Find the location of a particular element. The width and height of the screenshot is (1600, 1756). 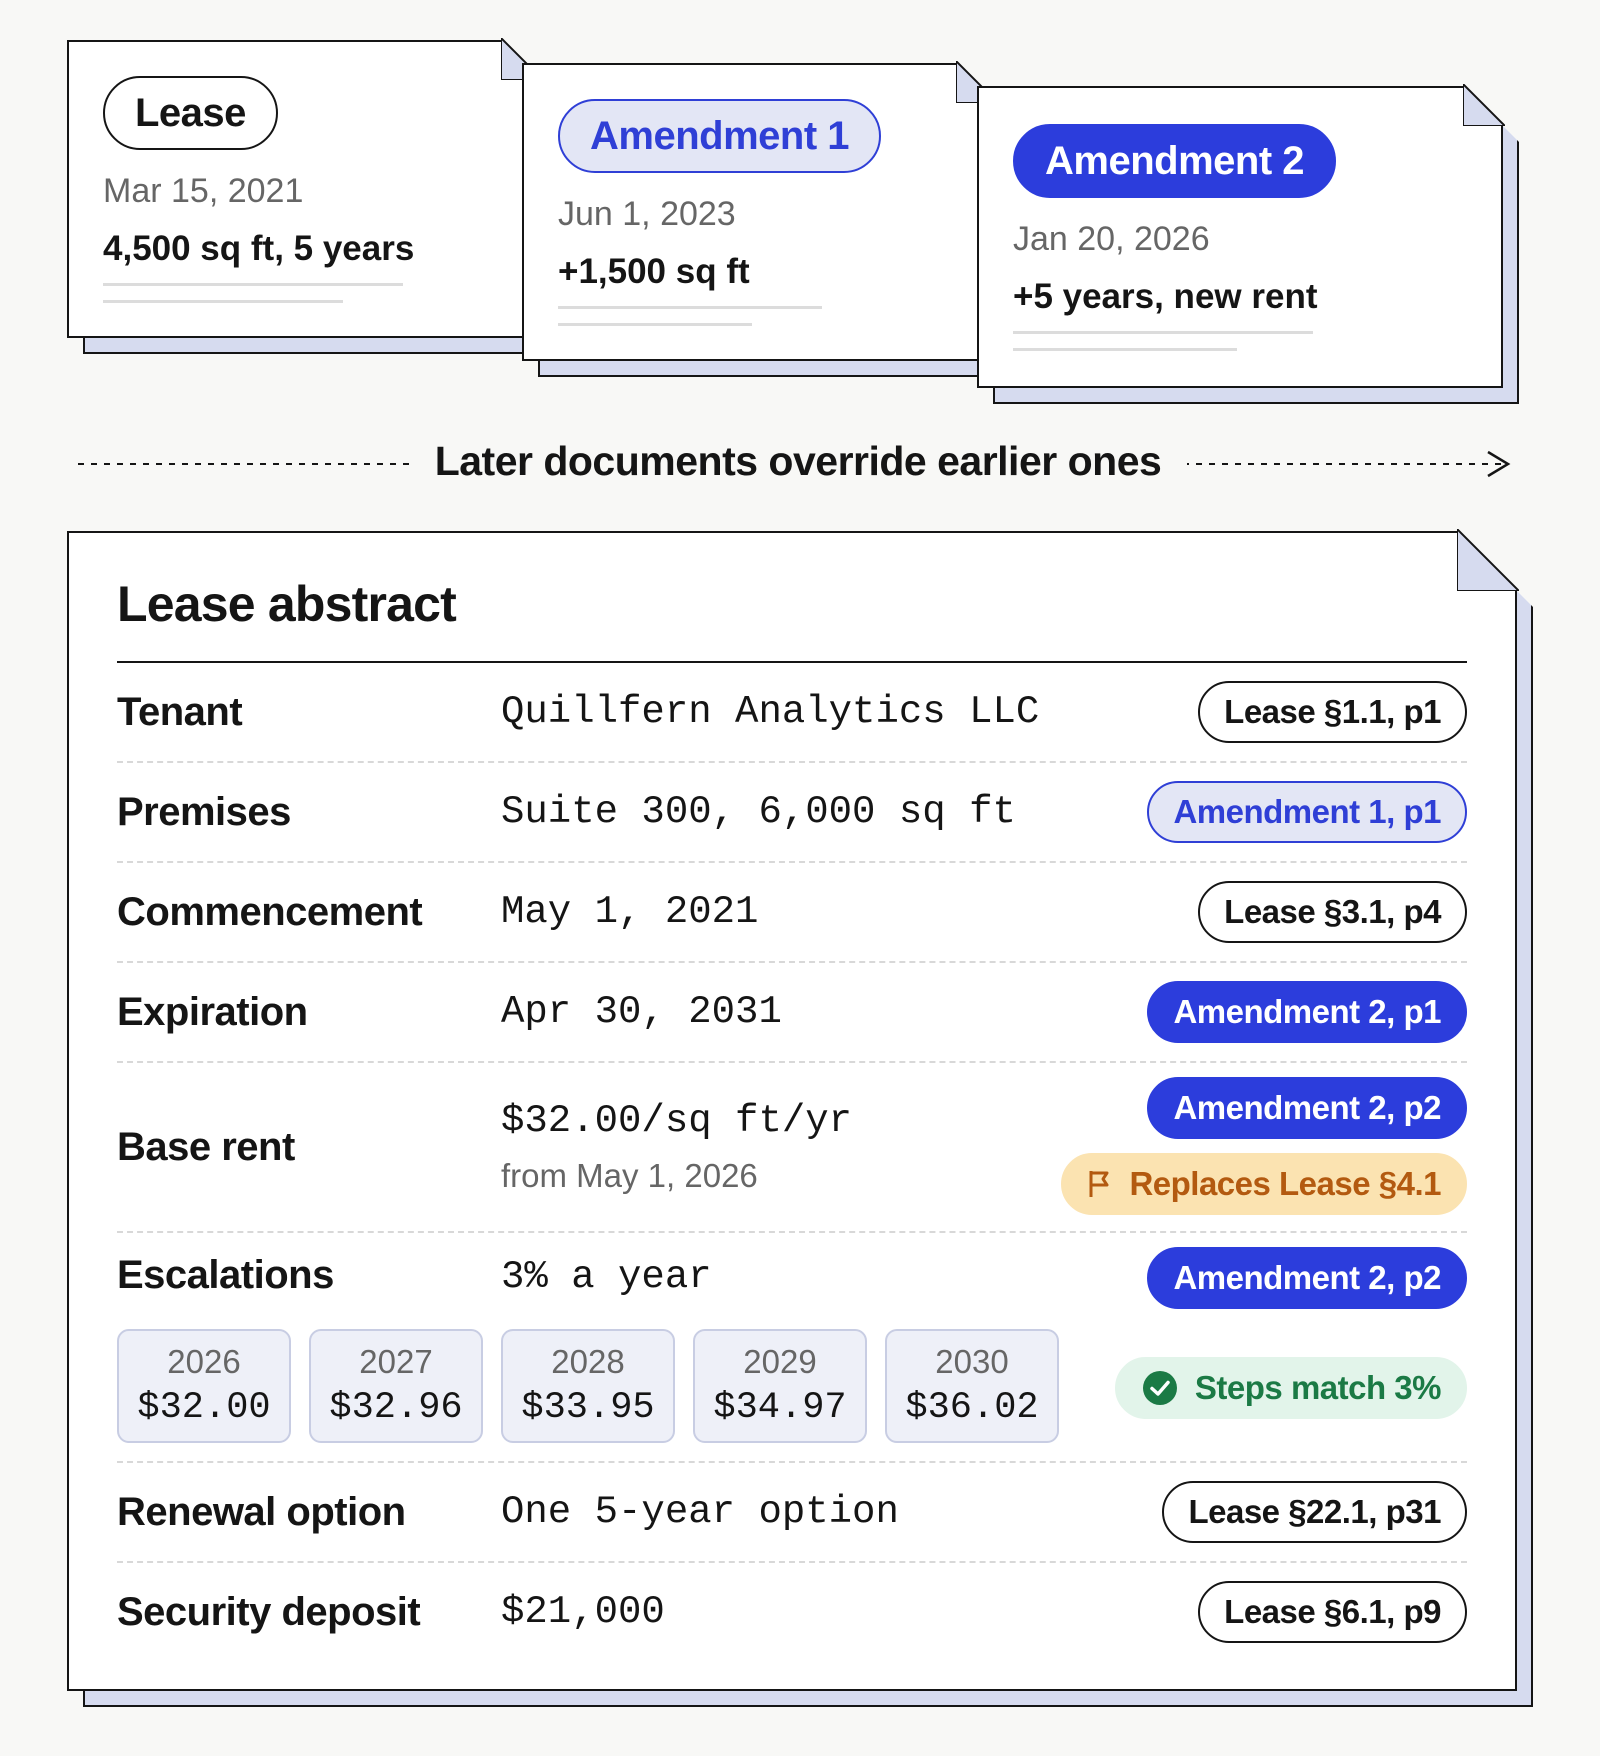

step-year: 2027 is located at coordinates (396, 1361).